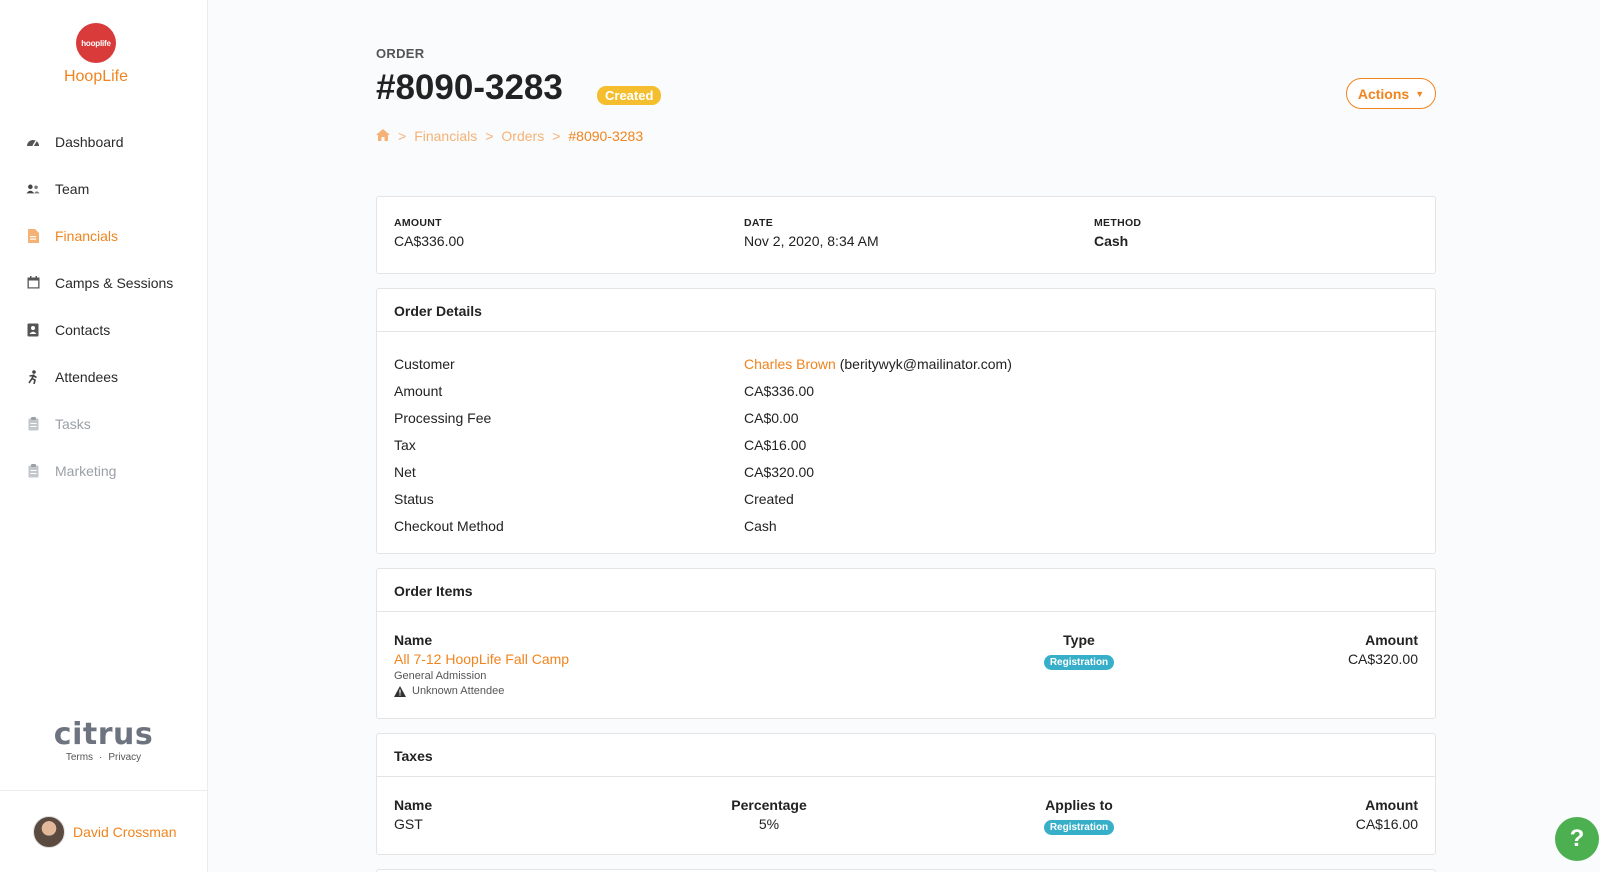  I want to click on col-header-percentage: Percentage, so click(769, 805).